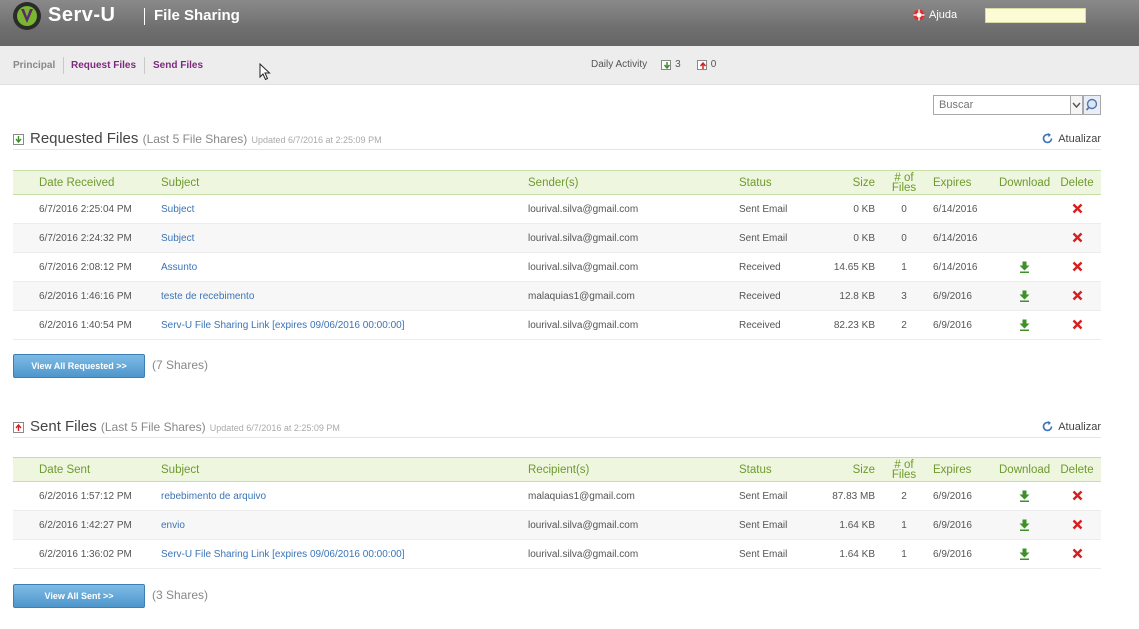 The image size is (1139, 629). What do you see at coordinates (27, 16) in the screenshot?
I see `serv-u-logo` at bounding box center [27, 16].